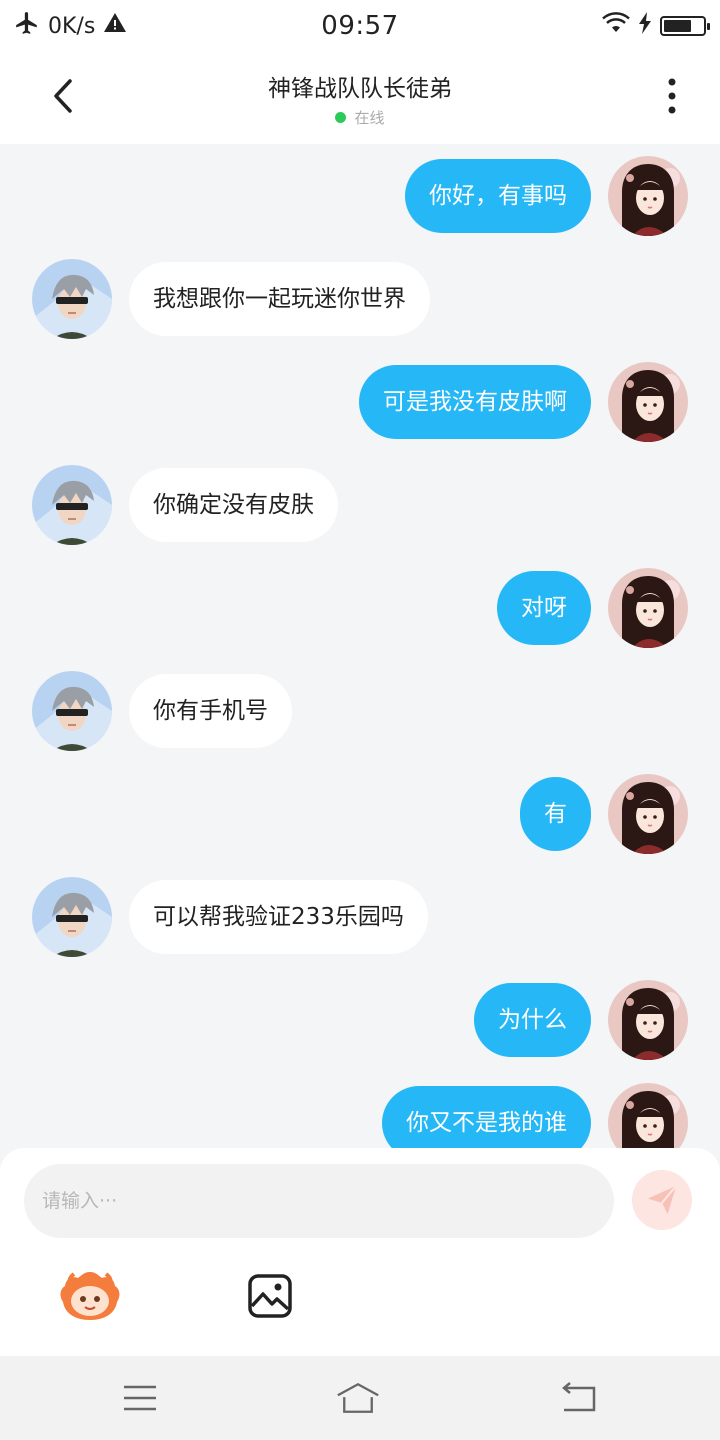 Image resolution: width=720 pixels, height=1440 pixels. I want to click on more-vertical-icon, so click(672, 96).